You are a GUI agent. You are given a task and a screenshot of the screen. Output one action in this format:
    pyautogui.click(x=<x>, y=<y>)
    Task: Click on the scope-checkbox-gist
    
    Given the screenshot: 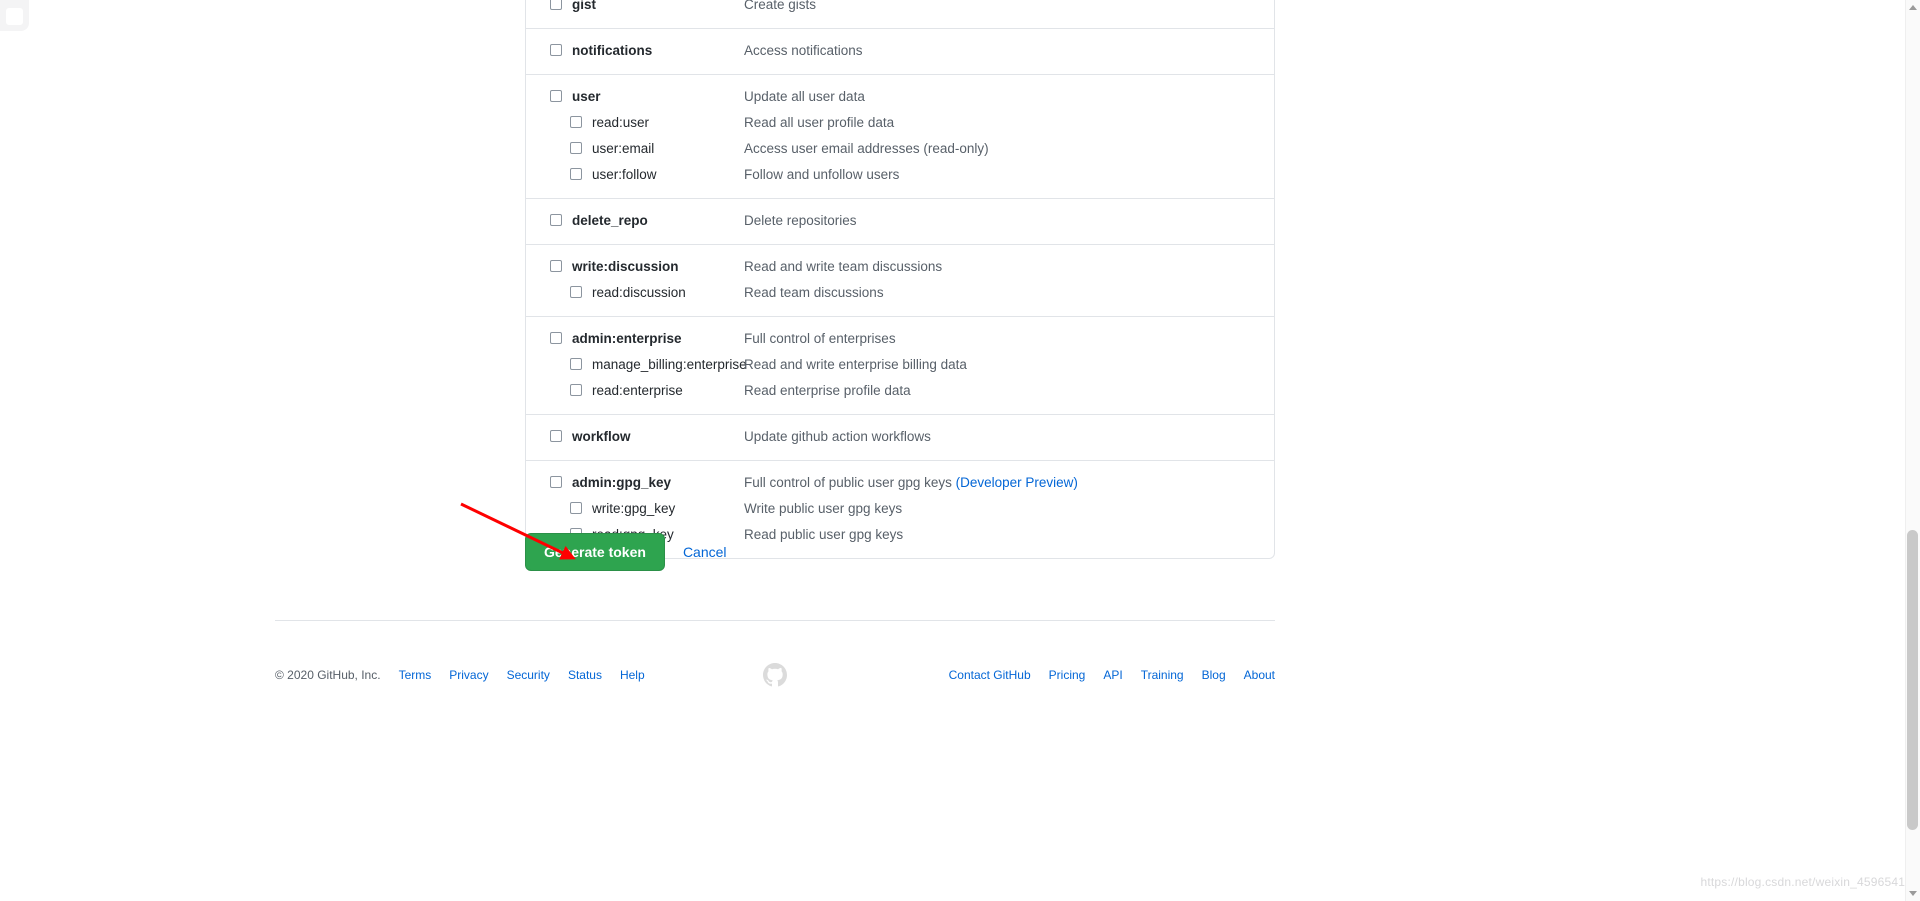 What is the action you would take?
    pyautogui.click(x=556, y=5)
    